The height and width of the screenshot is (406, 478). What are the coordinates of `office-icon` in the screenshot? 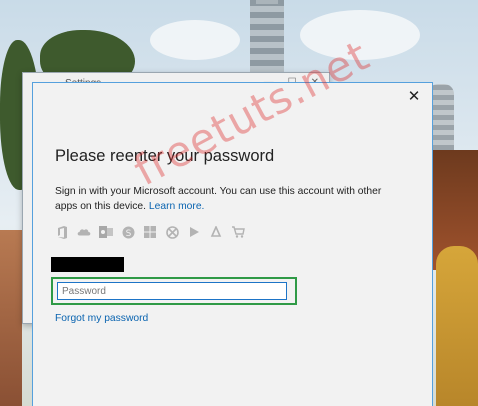 It's located at (62, 232).